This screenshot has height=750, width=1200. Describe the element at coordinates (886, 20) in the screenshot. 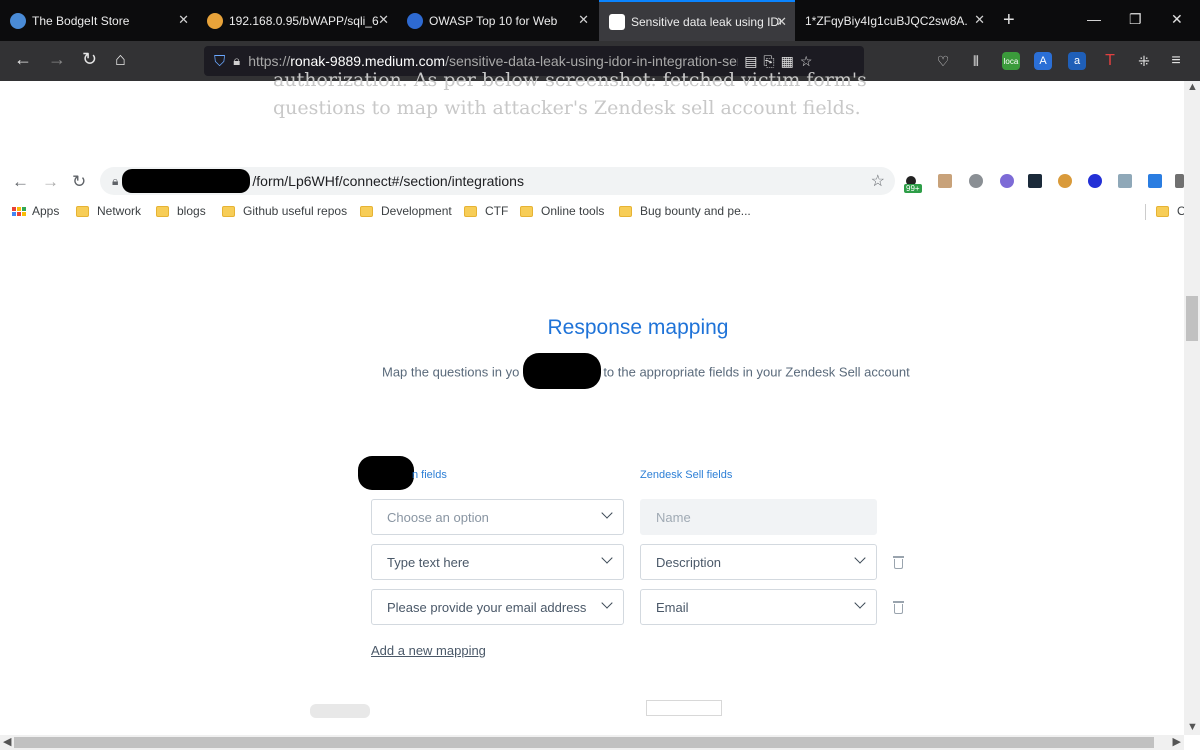

I see `tab-title: 1*ZFqyBiy4Ig1cuBJQC2sw8A.png` at that location.